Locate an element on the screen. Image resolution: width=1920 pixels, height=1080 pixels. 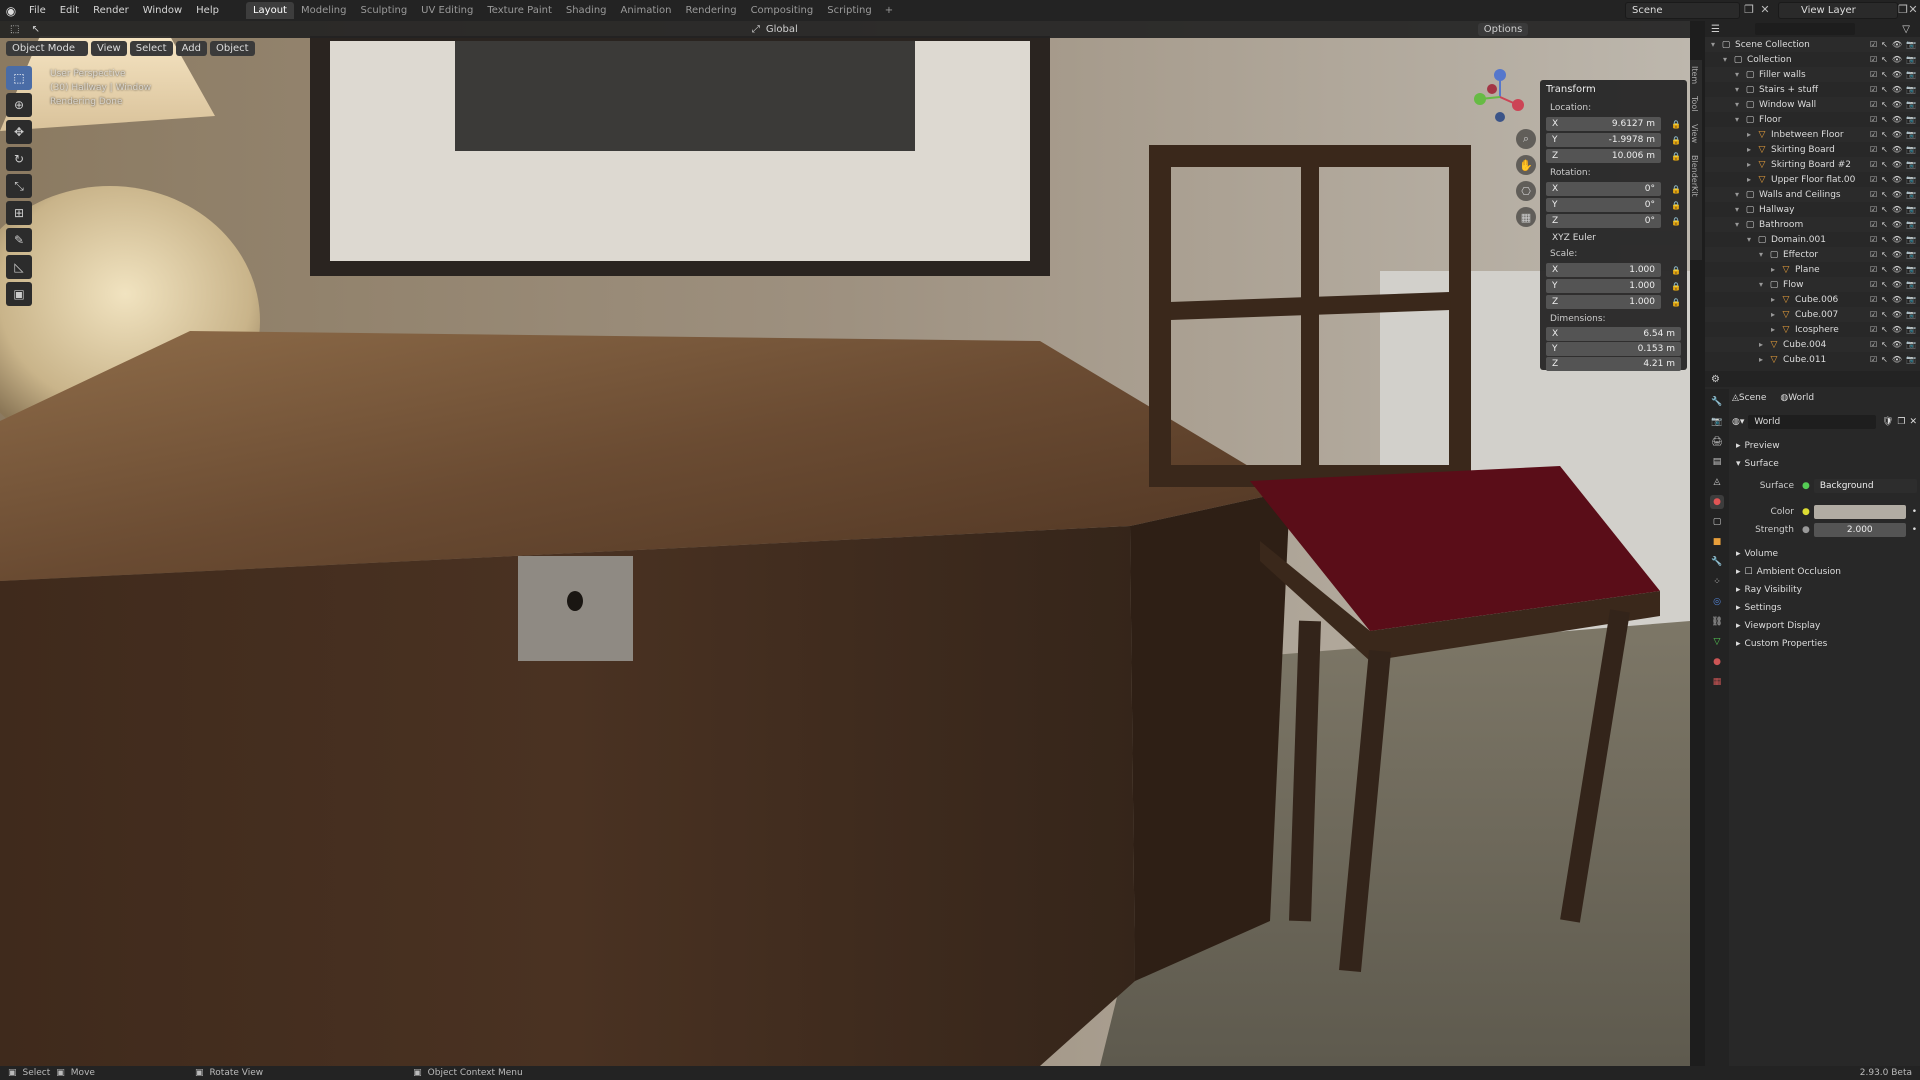
tab-scripting: Scripting is located at coordinates (849, 10).